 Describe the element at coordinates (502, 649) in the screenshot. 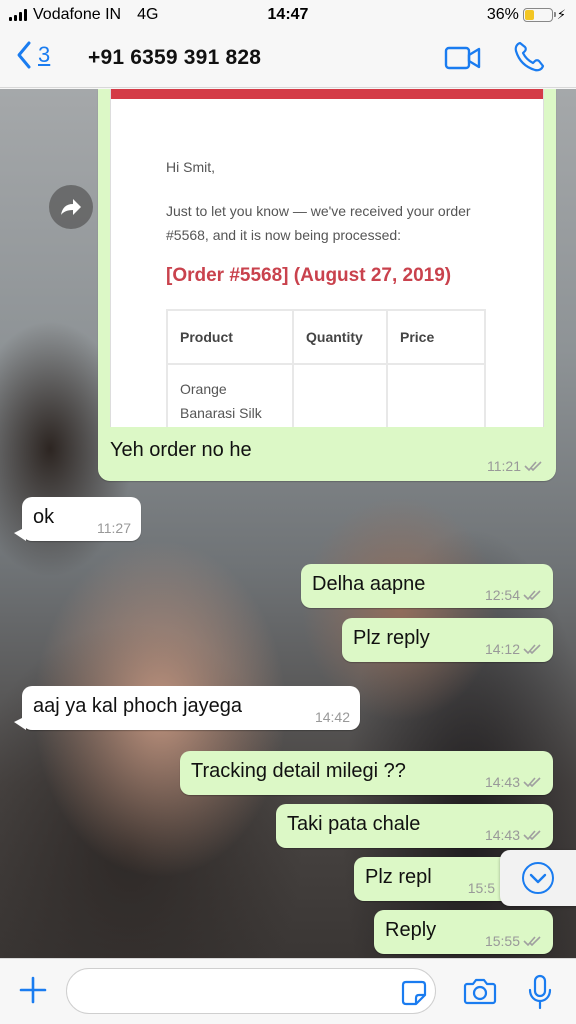

I see `message-time: 14:12` at that location.